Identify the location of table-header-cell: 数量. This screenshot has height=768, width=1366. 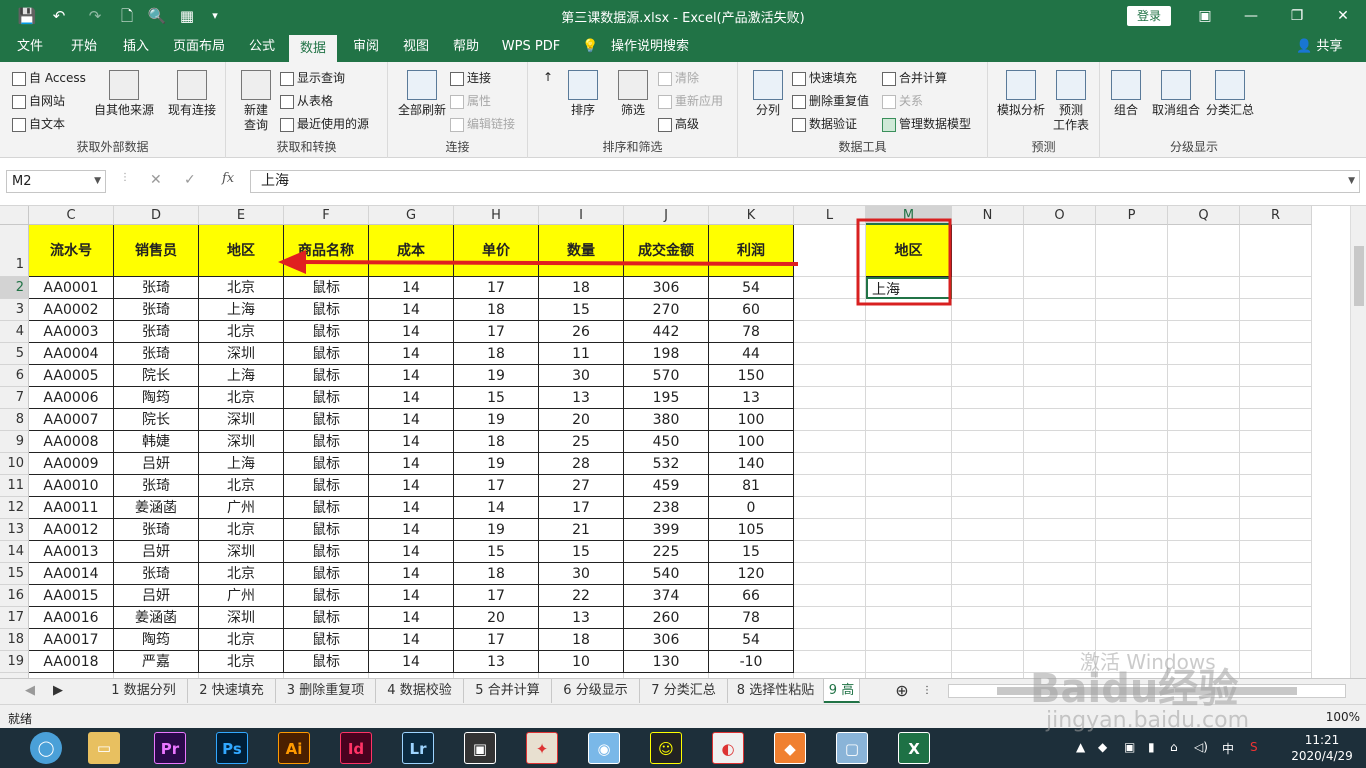
(581, 251).